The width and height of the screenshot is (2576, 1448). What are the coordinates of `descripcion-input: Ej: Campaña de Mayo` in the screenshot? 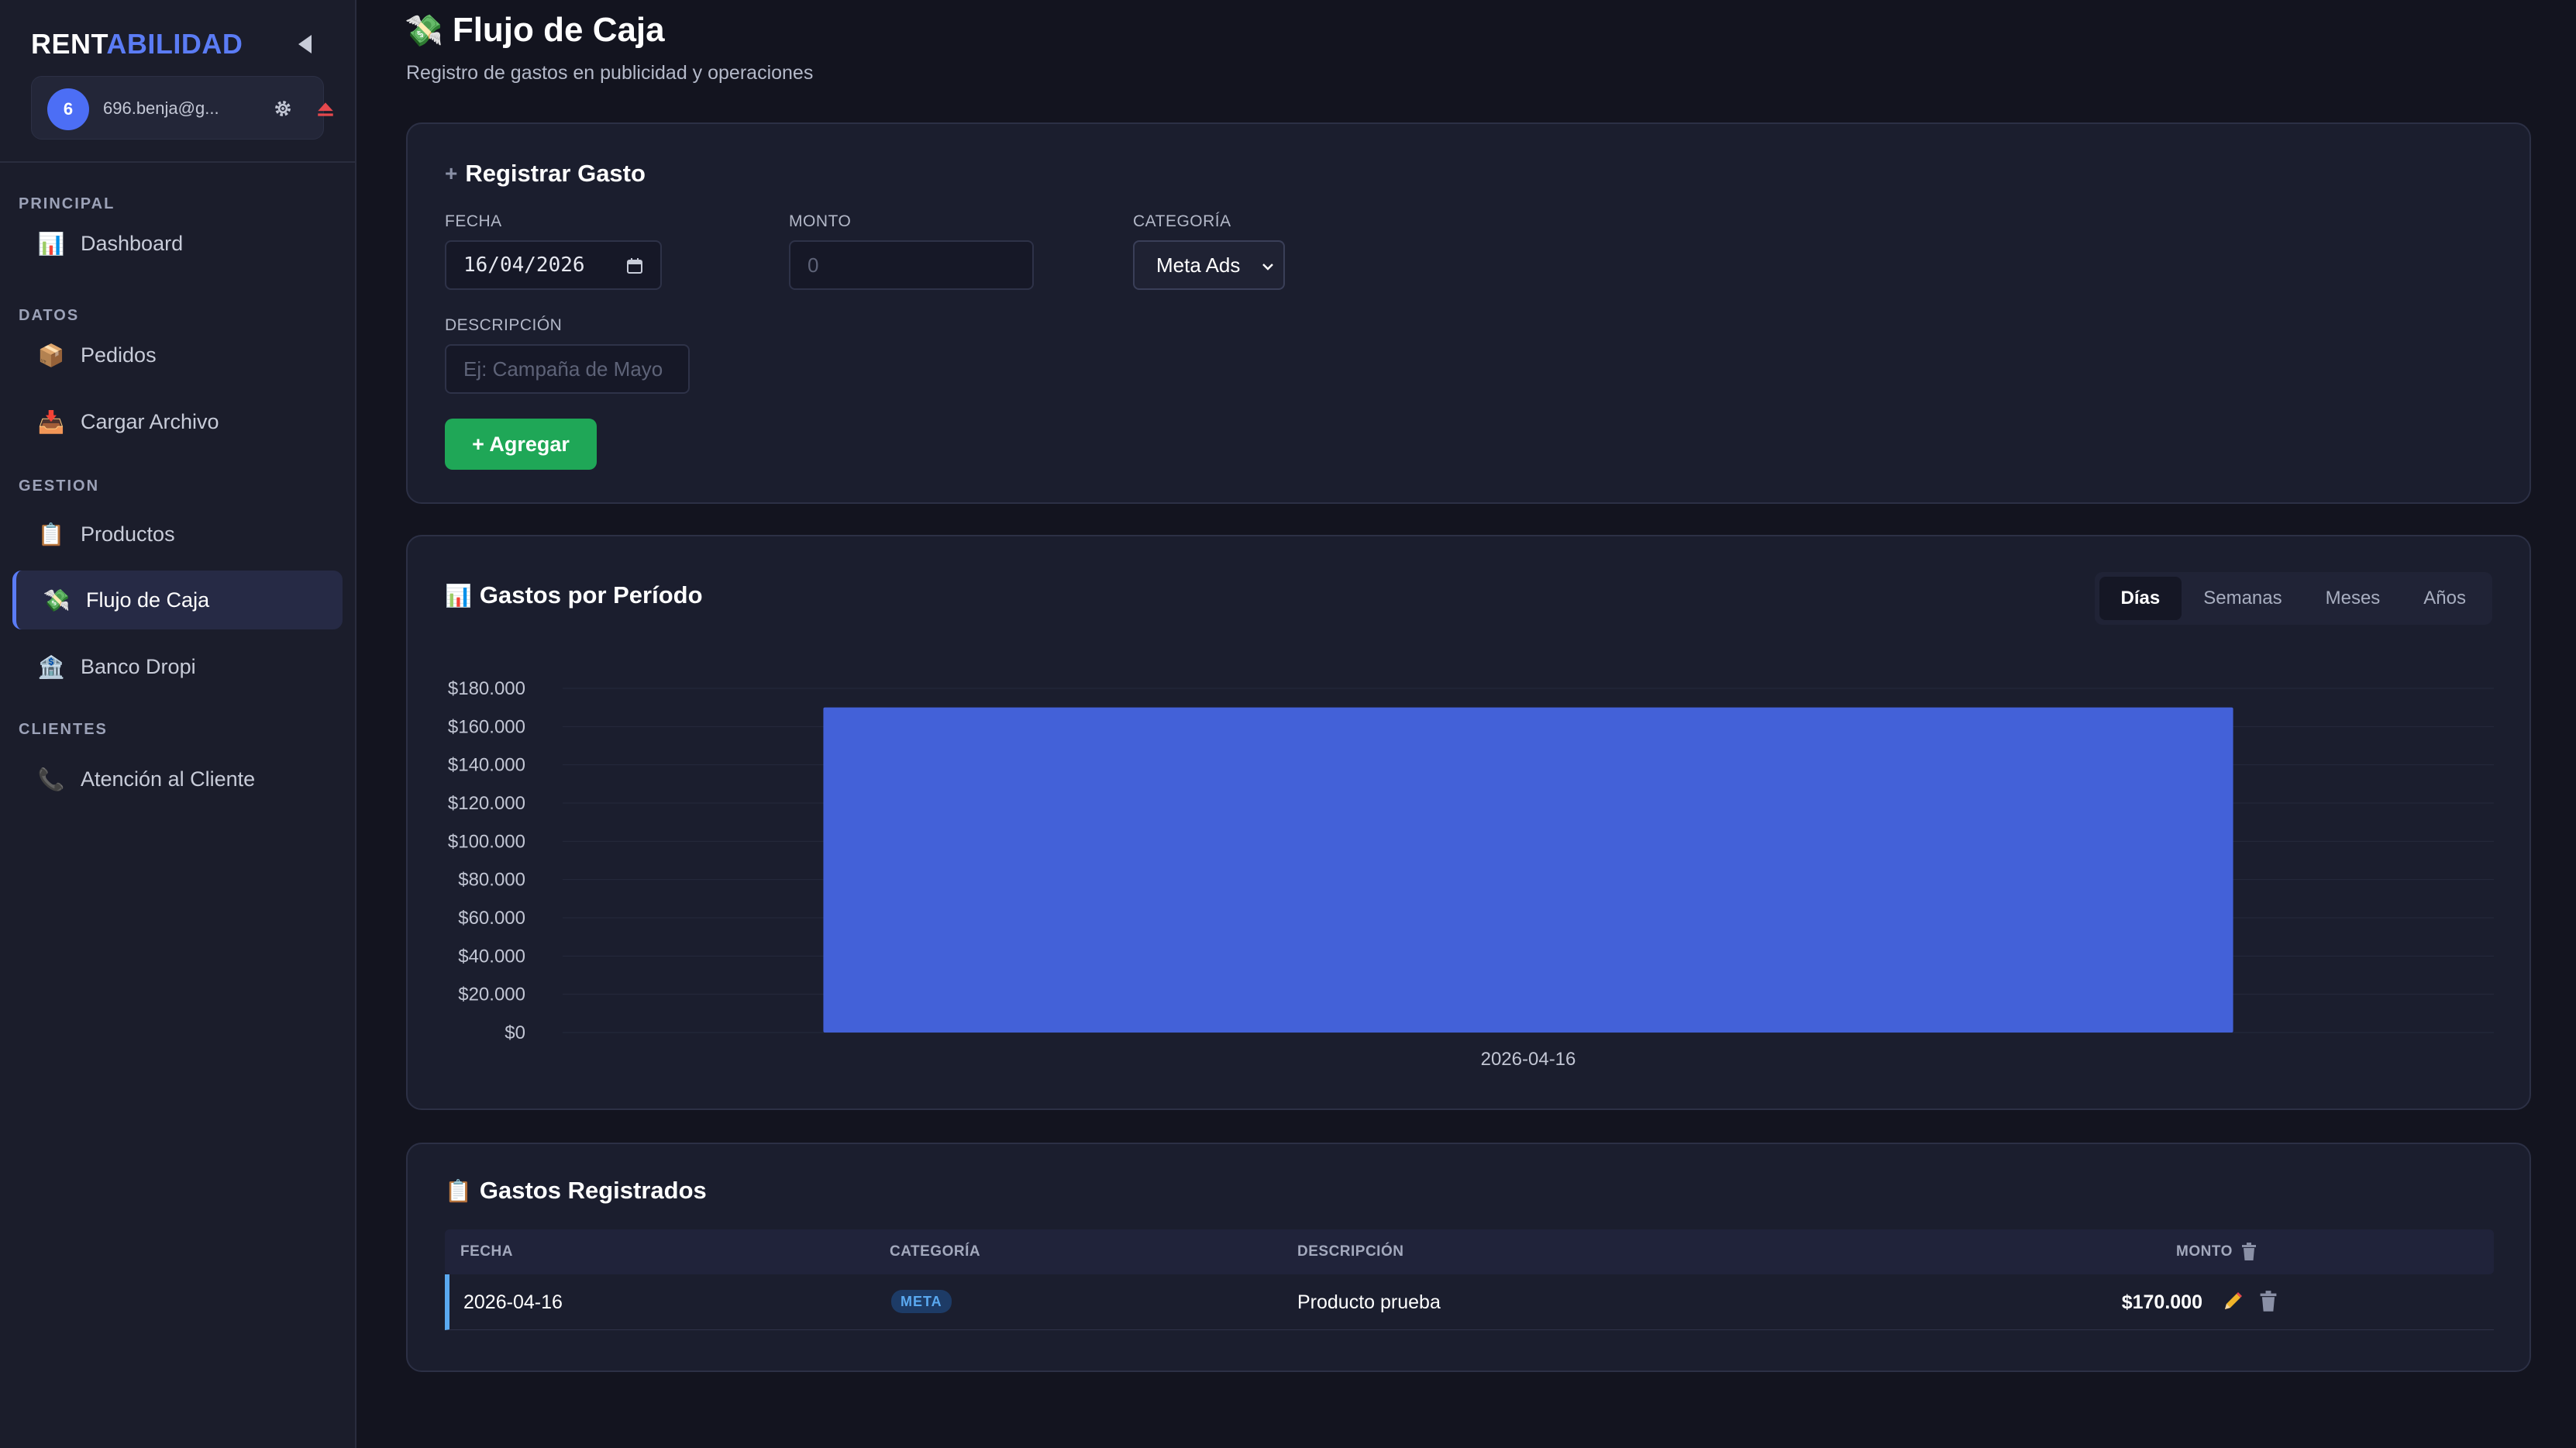 It's located at (567, 369).